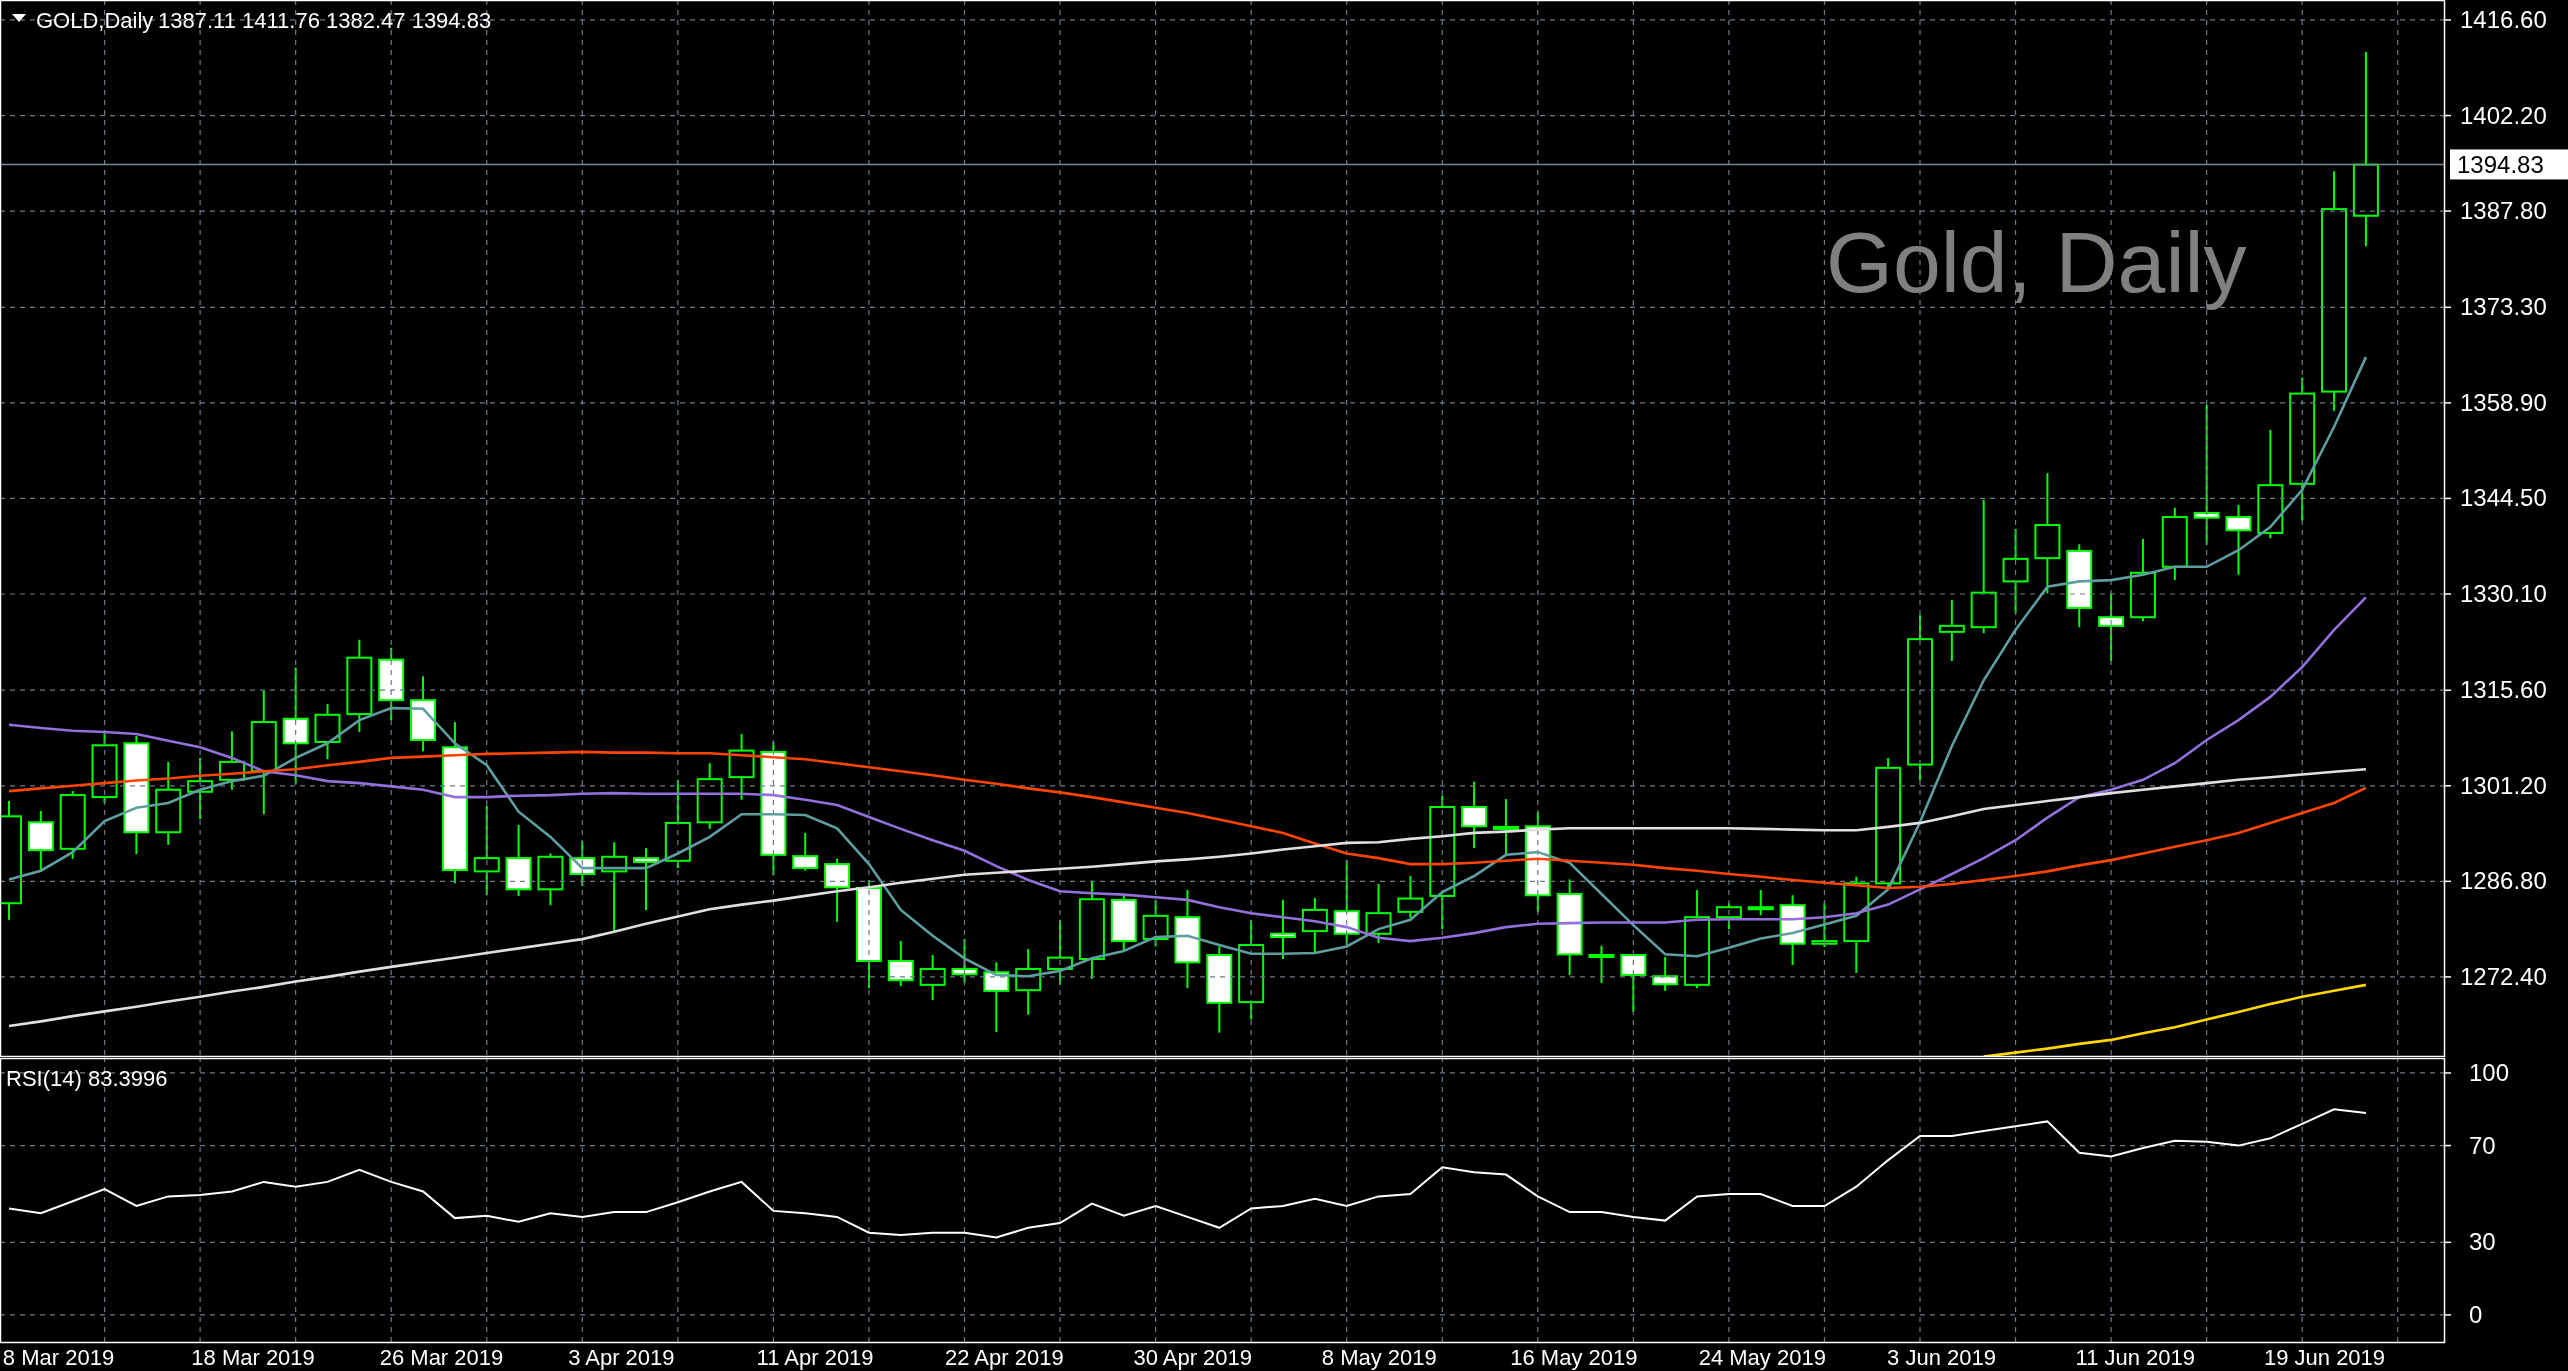  What do you see at coordinates (2482, 1145) in the screenshot?
I see `rsi-axis-label: 70` at bounding box center [2482, 1145].